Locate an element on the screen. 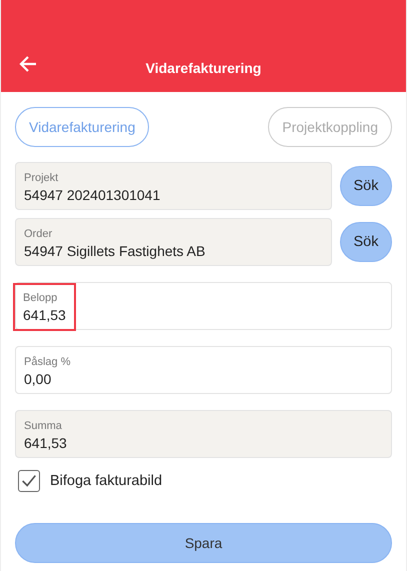  field-value: 0,00 is located at coordinates (38, 378).